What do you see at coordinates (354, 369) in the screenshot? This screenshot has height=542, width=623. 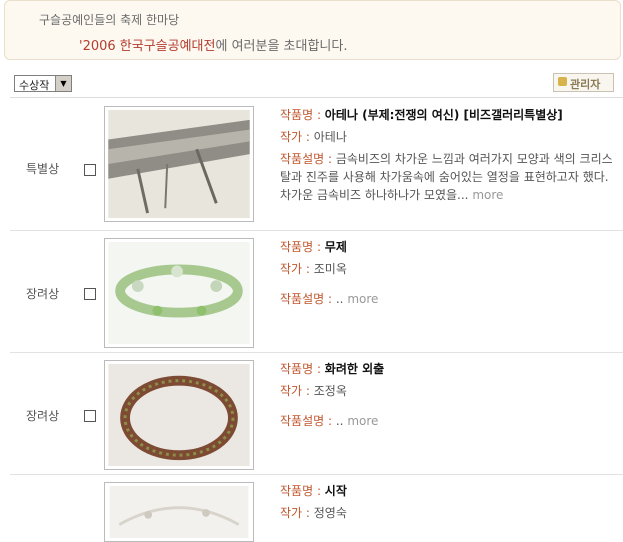 I see `artwork-title: 화려한 외출` at bounding box center [354, 369].